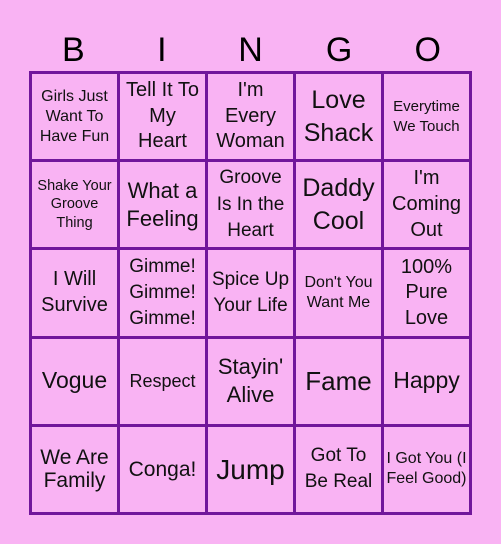 The width and height of the screenshot is (501, 544). I want to click on bingo-cell: Vogue, so click(74, 381).